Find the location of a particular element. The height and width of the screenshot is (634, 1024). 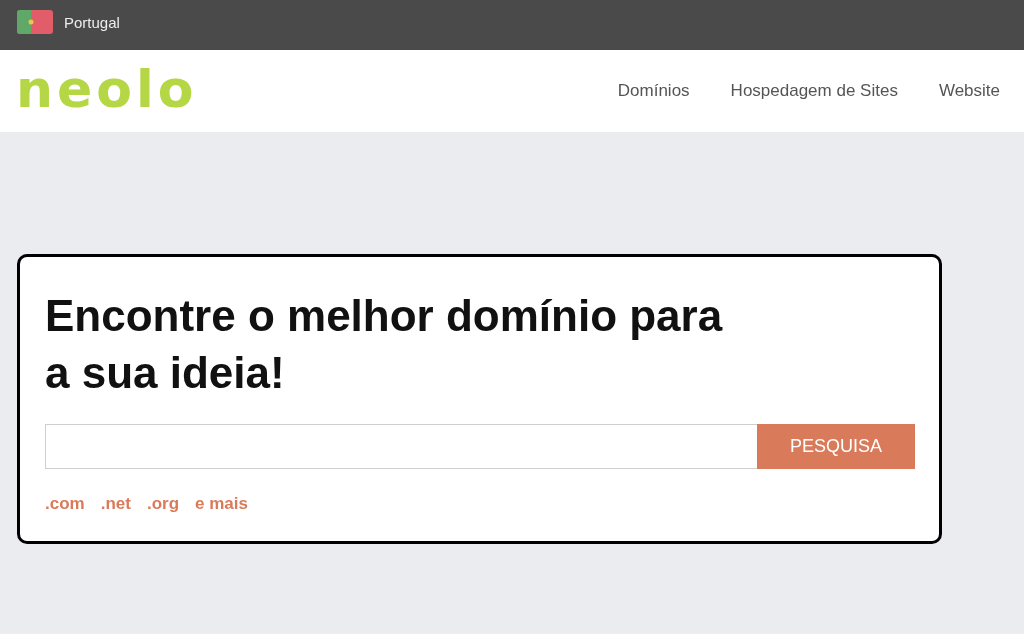

nav-link: Hospedagem de Sites is located at coordinates (814, 91).